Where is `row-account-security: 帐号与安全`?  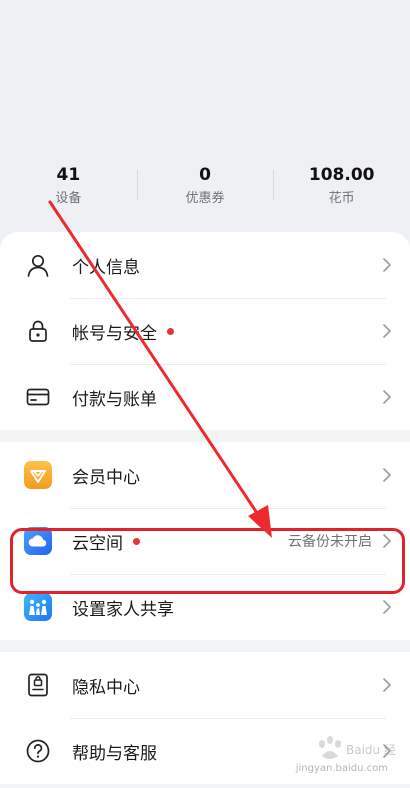 row-account-security: 帐号与安全 is located at coordinates (205, 331).